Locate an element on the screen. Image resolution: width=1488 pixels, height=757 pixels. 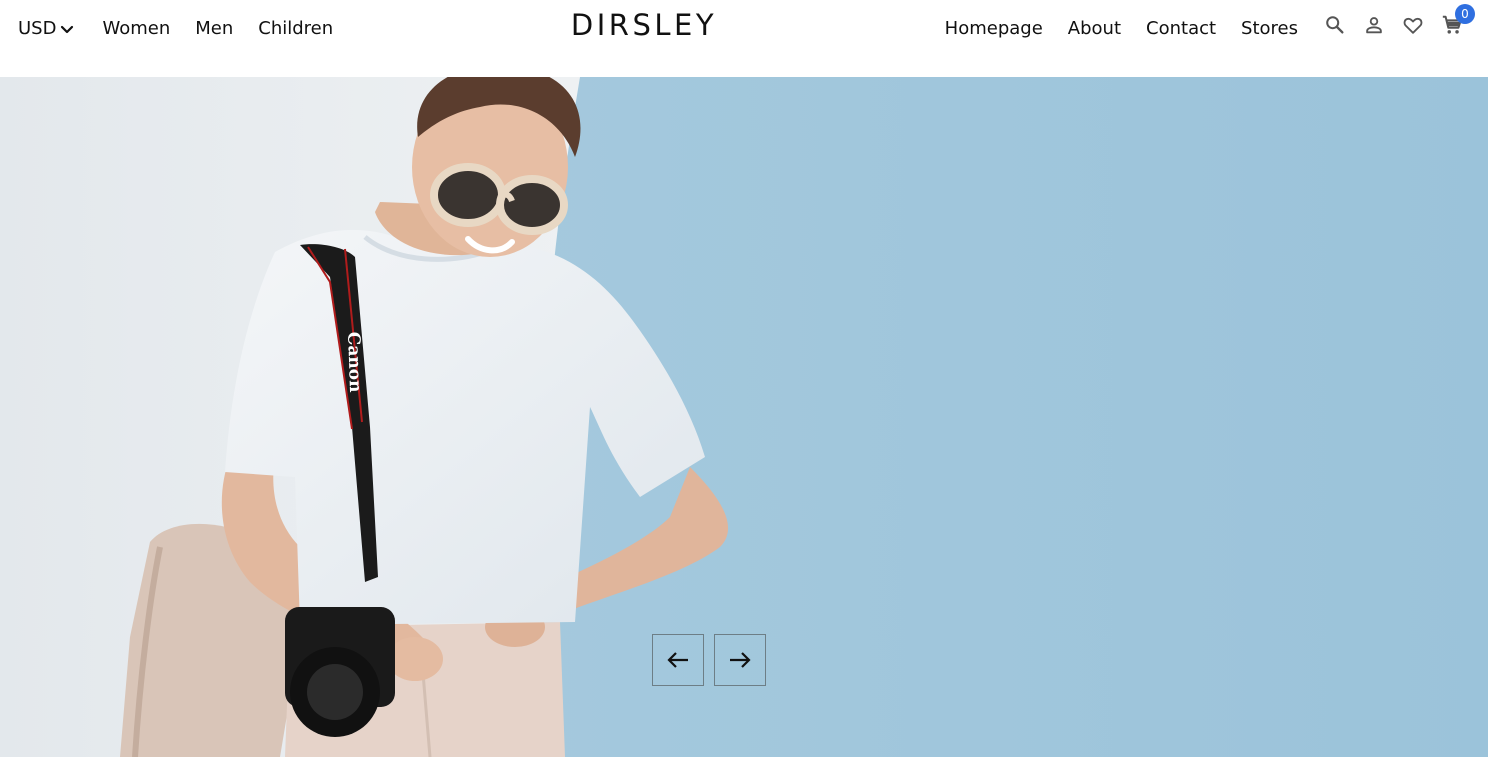
slider-prev-button is located at coordinates (678, 660).